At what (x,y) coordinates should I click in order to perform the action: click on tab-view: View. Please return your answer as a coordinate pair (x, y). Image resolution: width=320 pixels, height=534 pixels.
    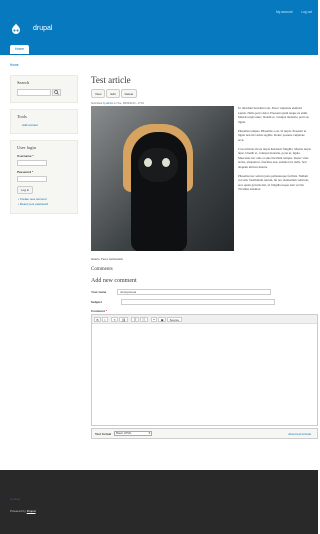
    Looking at the image, I should click on (98, 93).